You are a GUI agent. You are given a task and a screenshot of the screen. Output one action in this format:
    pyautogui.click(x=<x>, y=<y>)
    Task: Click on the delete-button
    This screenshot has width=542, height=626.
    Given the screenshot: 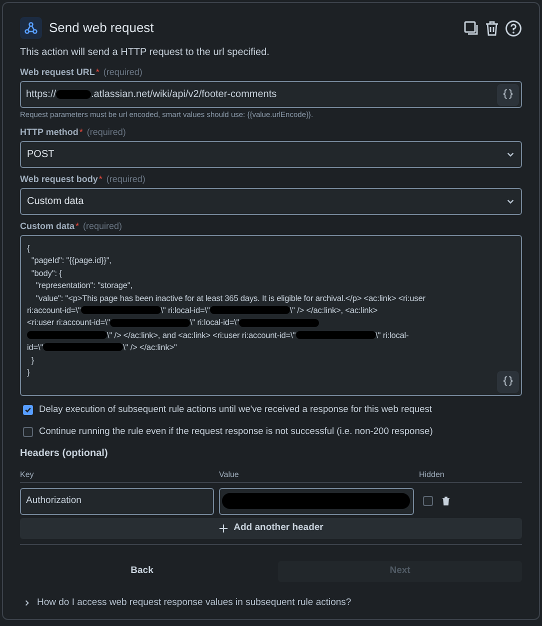 What is the action you would take?
    pyautogui.click(x=492, y=28)
    